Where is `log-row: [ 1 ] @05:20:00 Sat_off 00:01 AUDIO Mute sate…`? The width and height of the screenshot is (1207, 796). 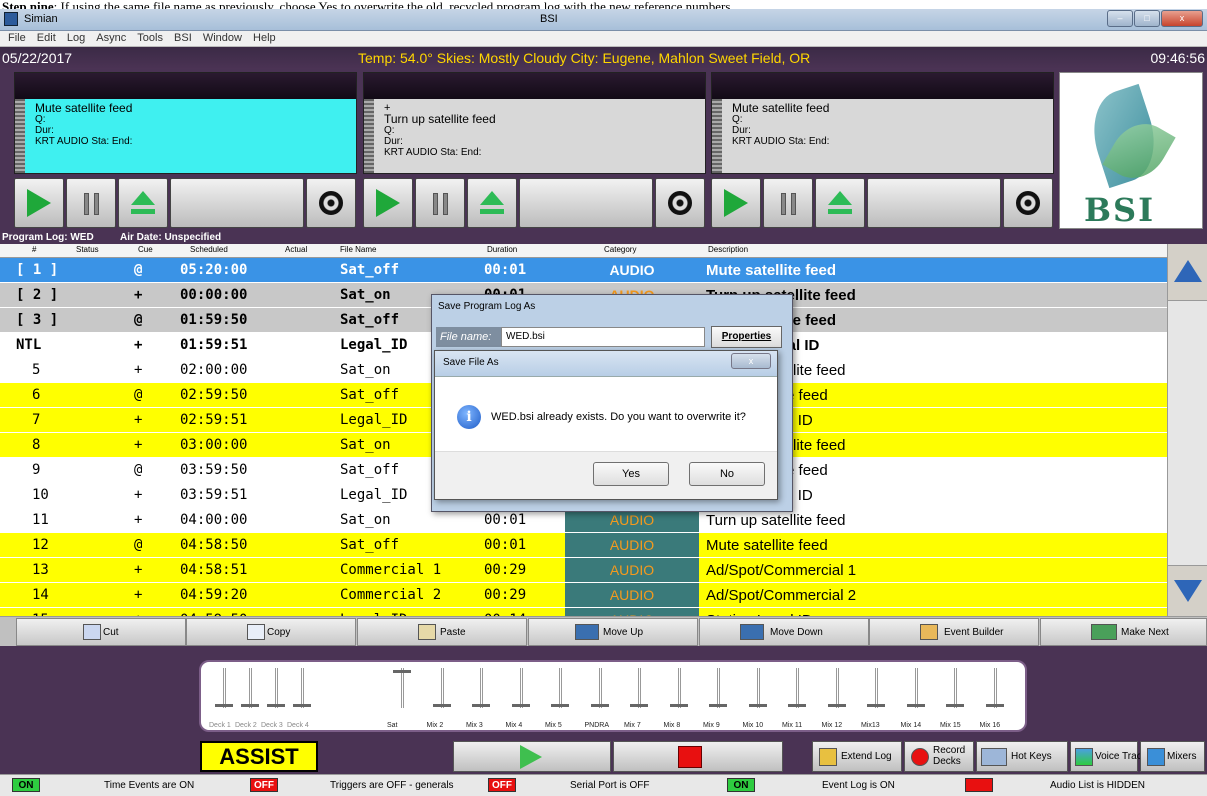
log-row: [ 1 ] @05:20:00 Sat_off 00:01 AUDIO Mute sate… is located at coordinates (583, 270).